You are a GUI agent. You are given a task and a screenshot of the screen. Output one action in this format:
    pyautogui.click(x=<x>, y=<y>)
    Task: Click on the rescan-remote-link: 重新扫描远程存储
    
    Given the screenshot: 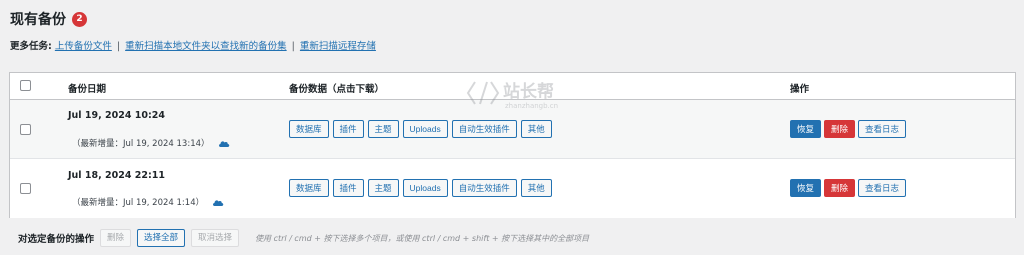 What is the action you would take?
    pyautogui.click(x=338, y=46)
    